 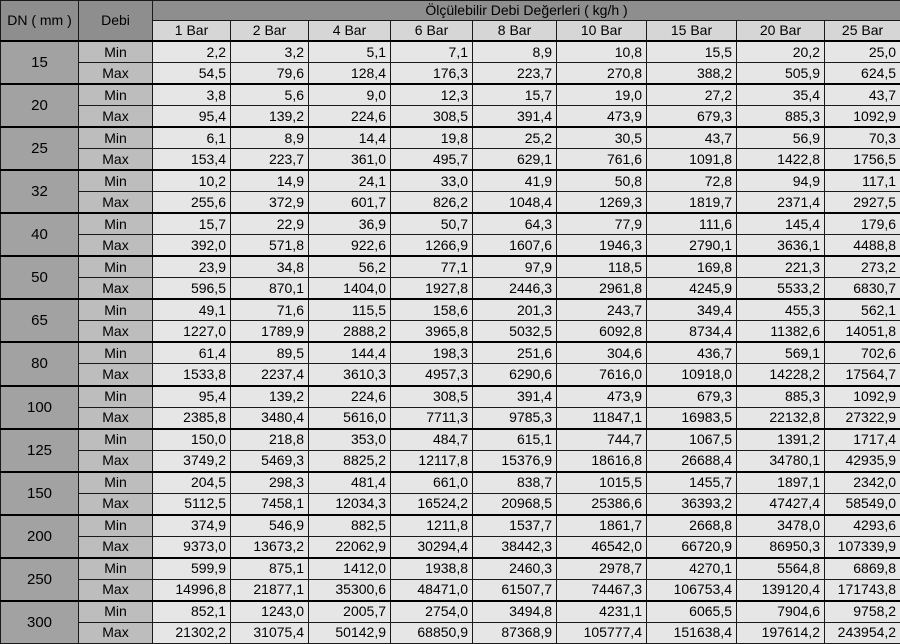 What do you see at coordinates (269, 374) in the screenshot?
I see `flow-value-cell: 2237,4` at bounding box center [269, 374].